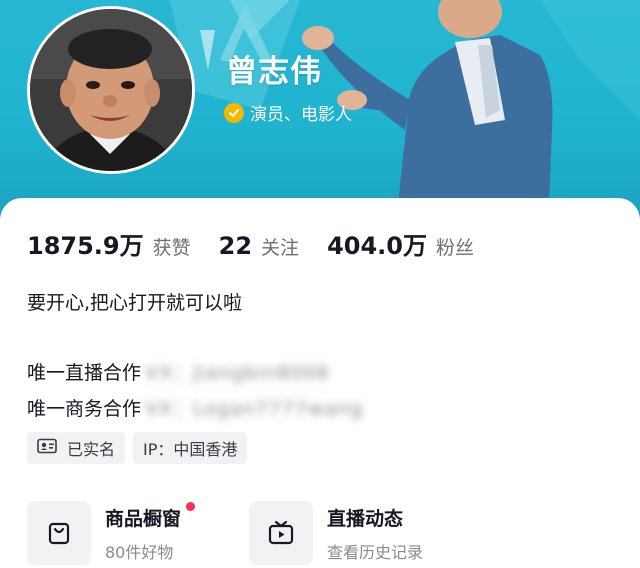 This screenshot has height=568, width=640. I want to click on stat-likes: 1875.9万 获赞, so click(109, 243).